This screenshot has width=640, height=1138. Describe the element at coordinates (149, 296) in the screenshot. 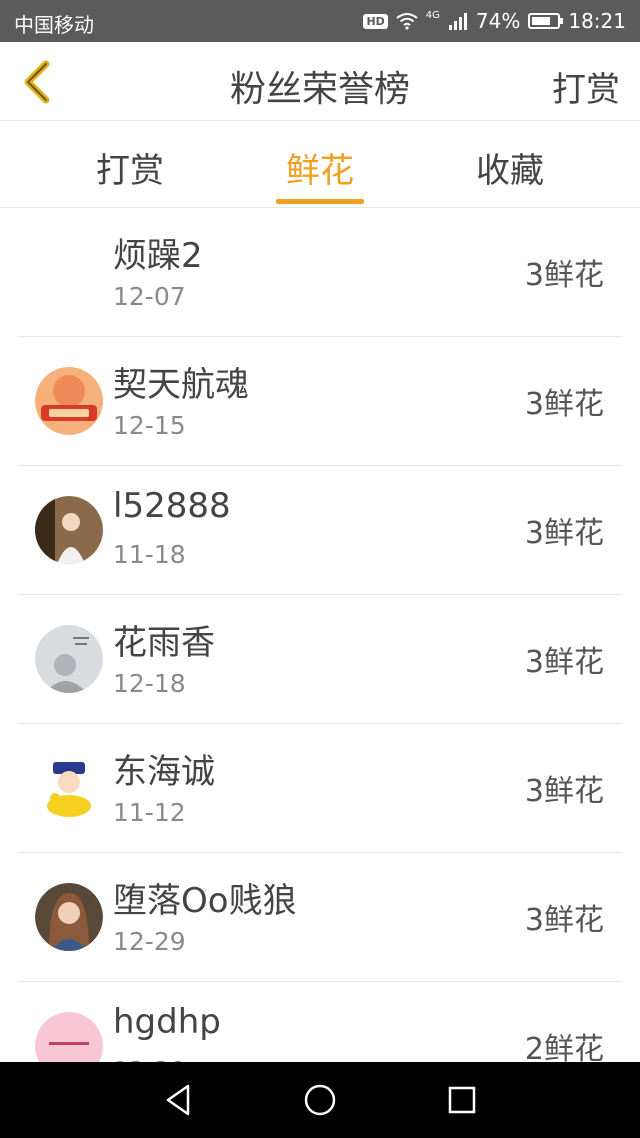

I see `fan-date: 12-07` at that location.